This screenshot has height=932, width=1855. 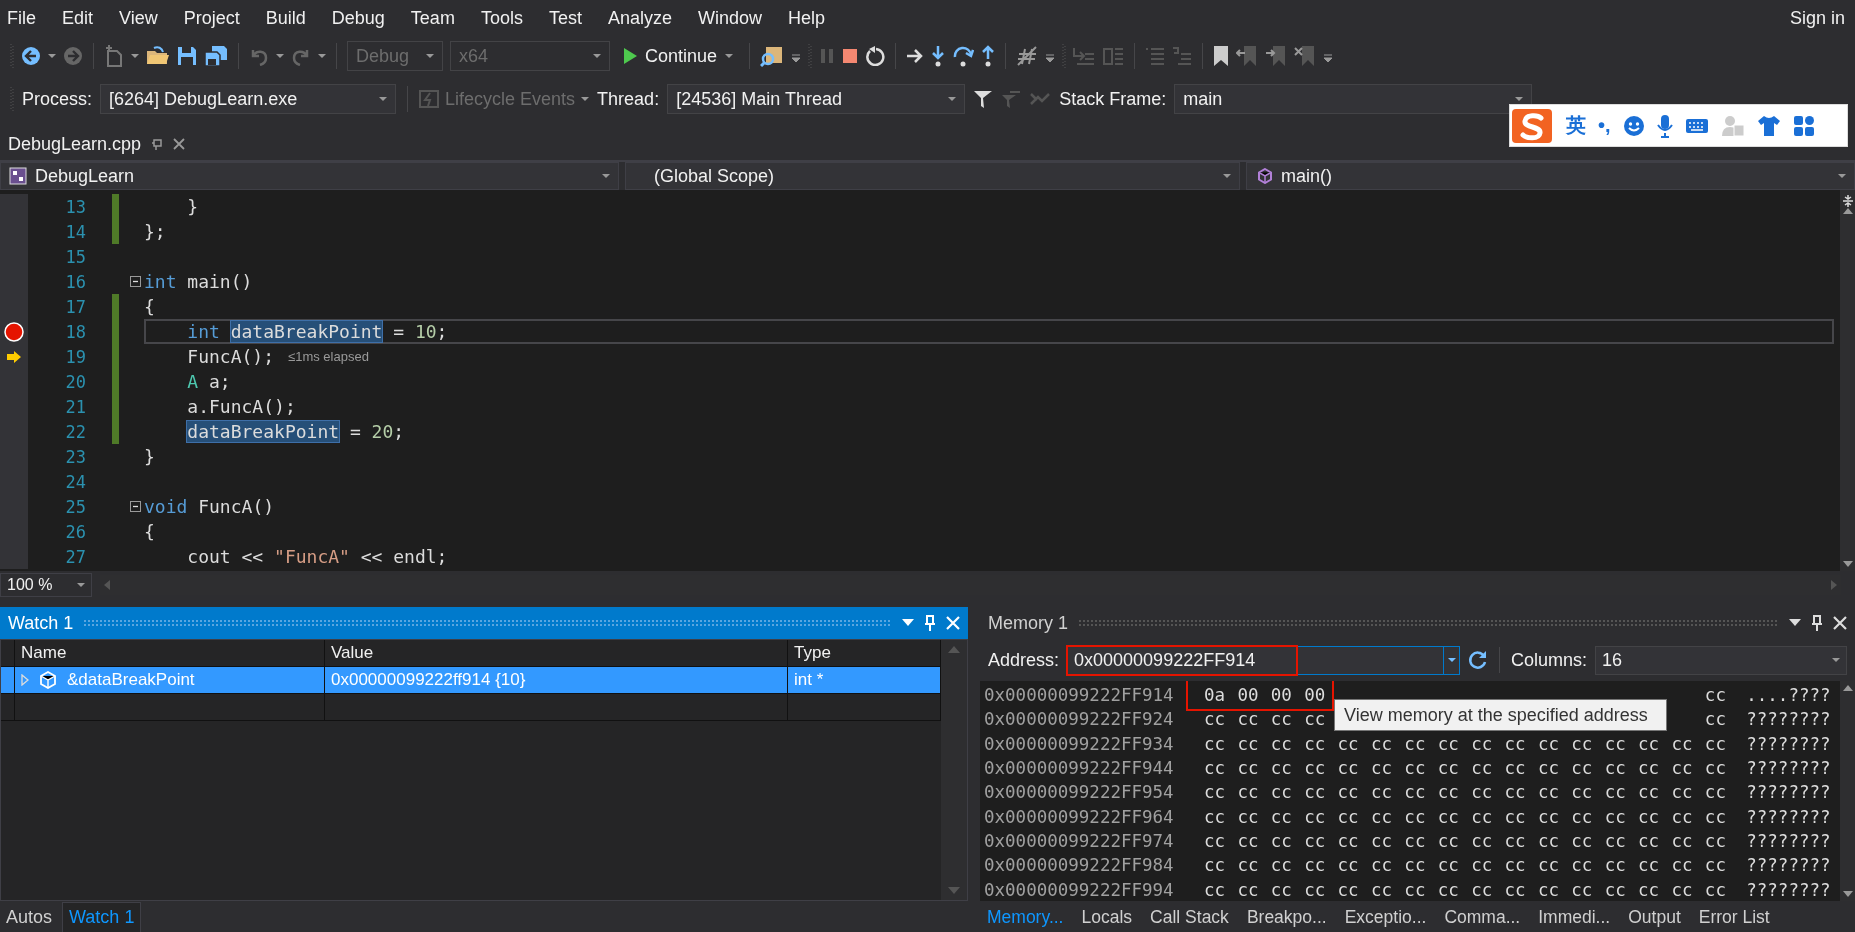 What do you see at coordinates (963, 56) in the screenshot?
I see `step-over-icon` at bounding box center [963, 56].